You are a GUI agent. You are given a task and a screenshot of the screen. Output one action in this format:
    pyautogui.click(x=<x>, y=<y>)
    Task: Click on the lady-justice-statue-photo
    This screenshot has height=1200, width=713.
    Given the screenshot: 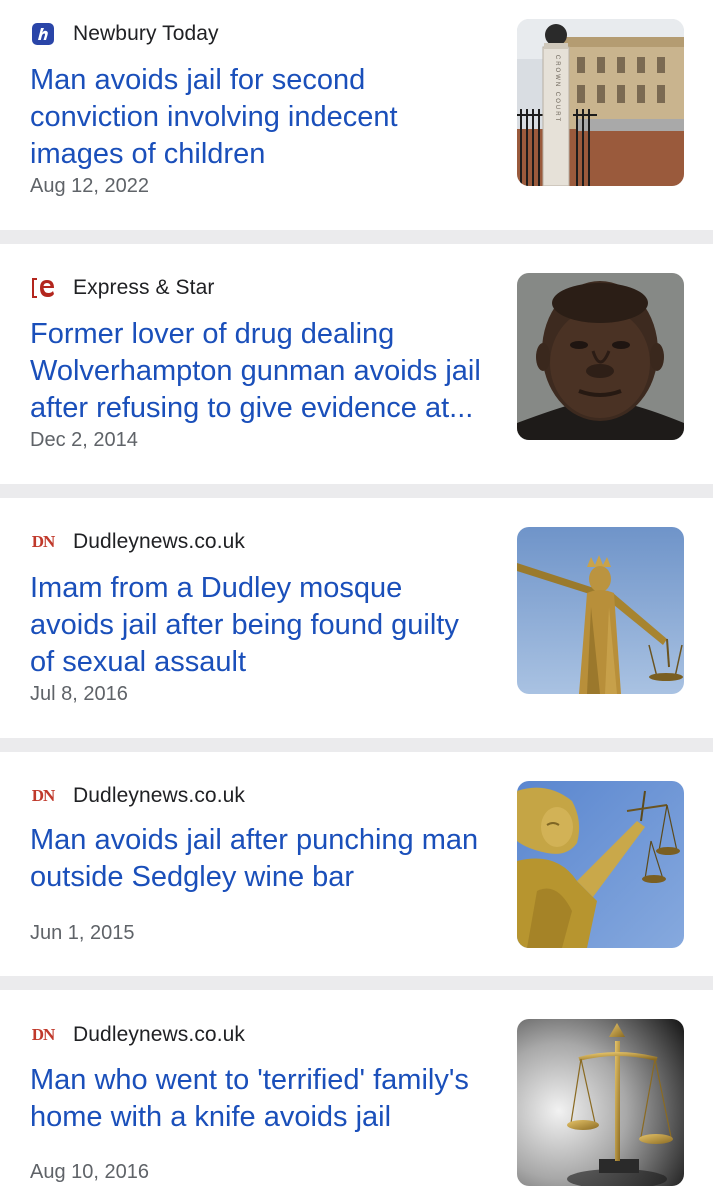 What is the action you would take?
    pyautogui.click(x=600, y=610)
    